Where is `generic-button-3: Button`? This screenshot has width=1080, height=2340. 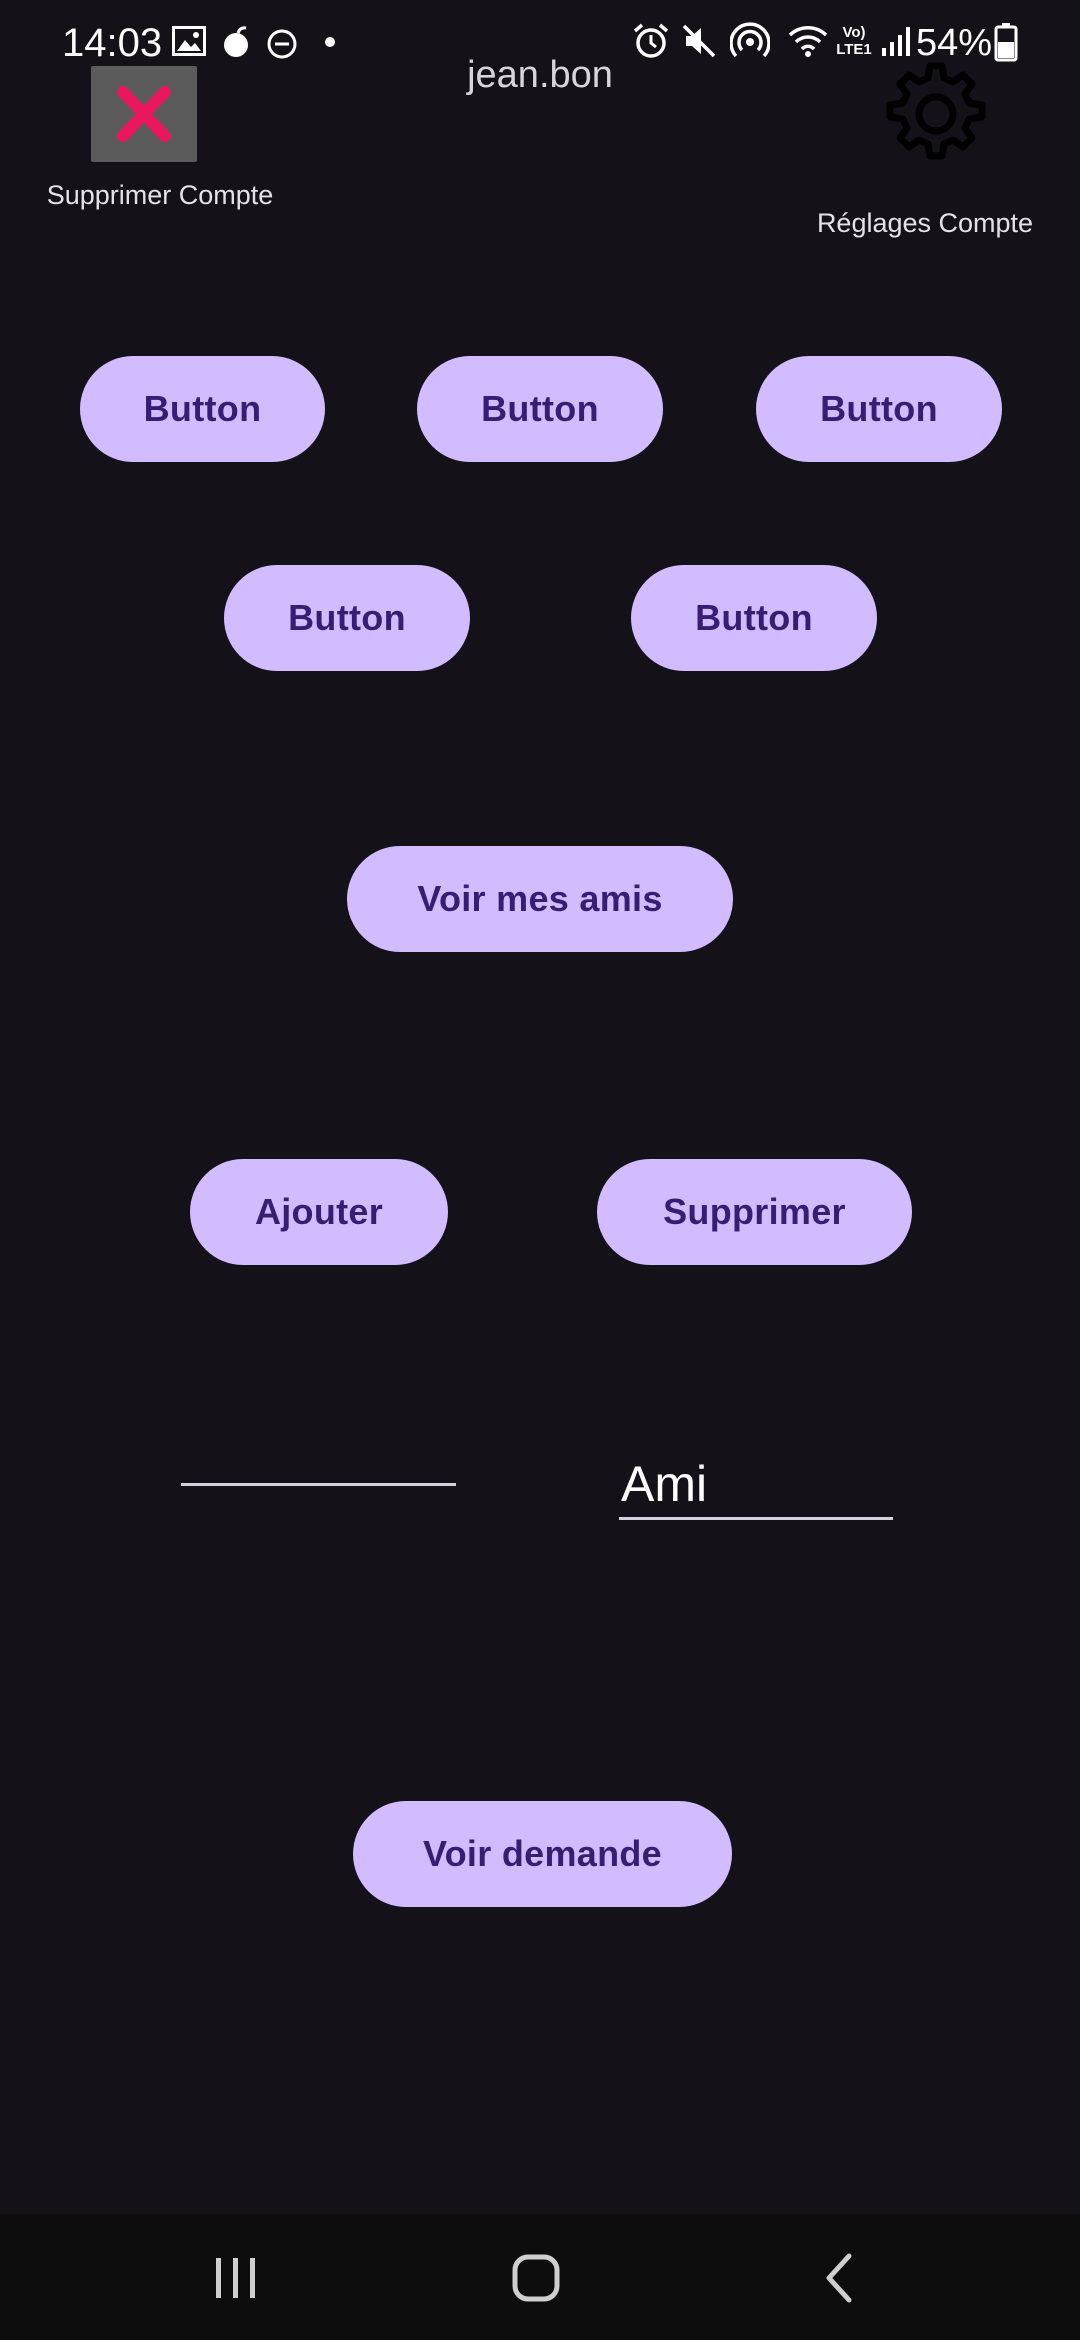 generic-button-3: Button is located at coordinates (879, 409).